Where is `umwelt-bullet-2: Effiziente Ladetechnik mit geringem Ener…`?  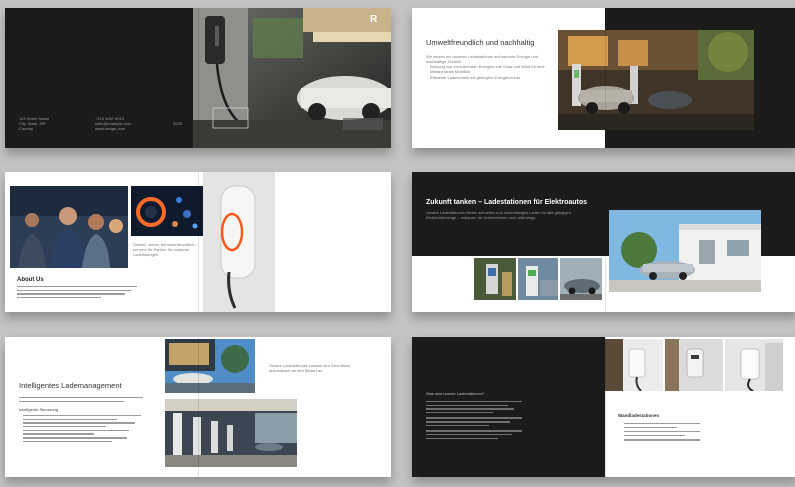
umwelt-bullet-2: Effiziente Ladetechnik mit geringem Ener… is located at coordinates (475, 77).